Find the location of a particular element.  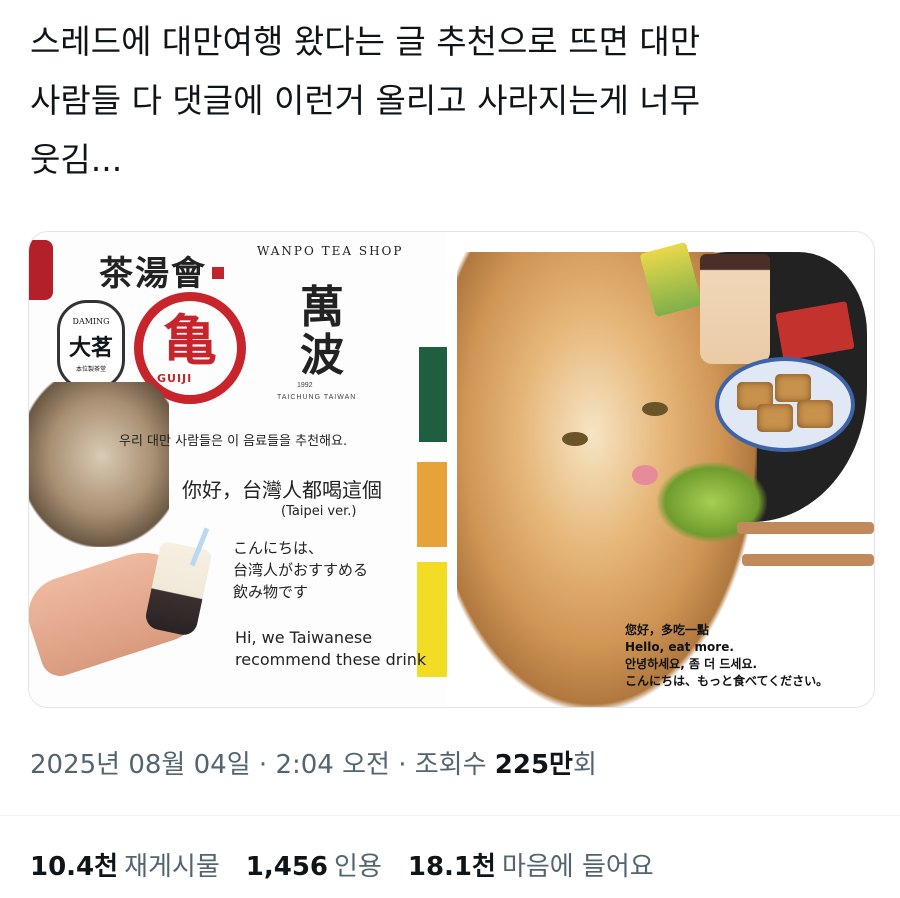

likes-stat: 18.1천 마음에 들어요 is located at coordinates (531, 864).